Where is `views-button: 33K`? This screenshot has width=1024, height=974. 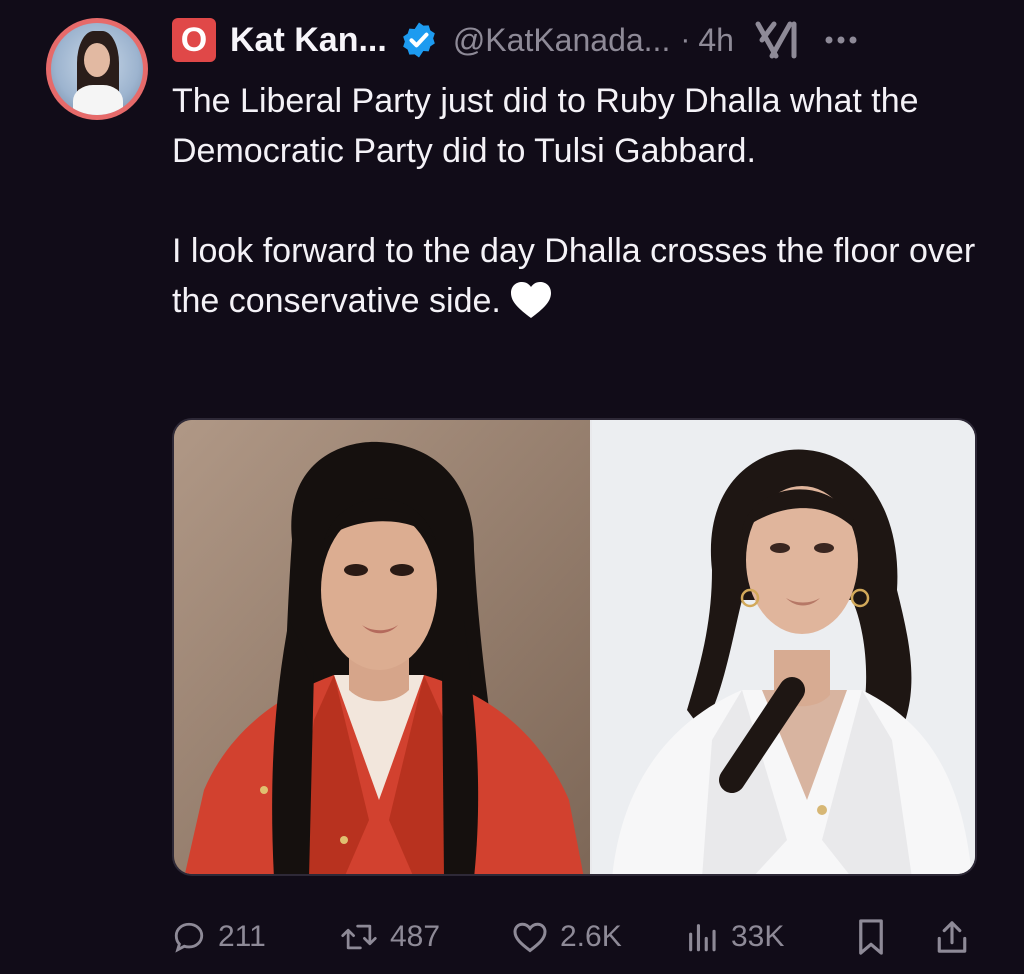 views-button: 33K is located at coordinates (734, 937).